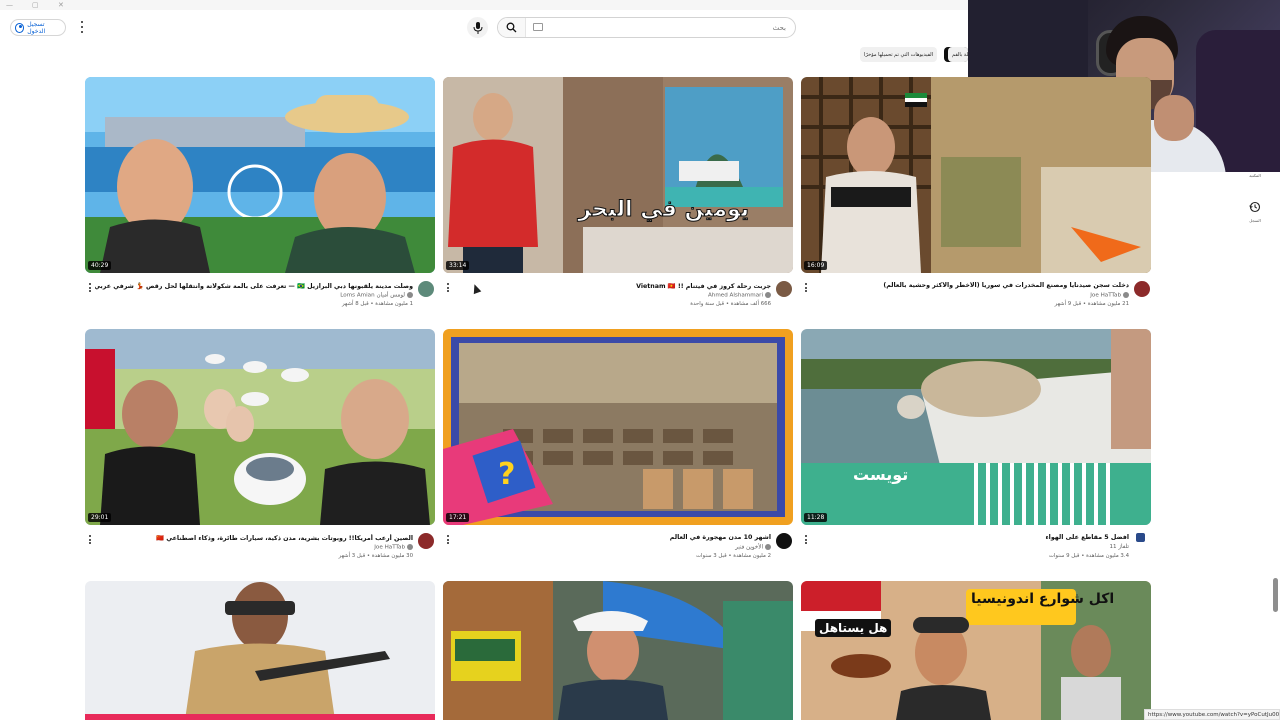 This screenshot has width=1280, height=720. What do you see at coordinates (667, 27) in the screenshot?
I see `search-input` at bounding box center [667, 27].